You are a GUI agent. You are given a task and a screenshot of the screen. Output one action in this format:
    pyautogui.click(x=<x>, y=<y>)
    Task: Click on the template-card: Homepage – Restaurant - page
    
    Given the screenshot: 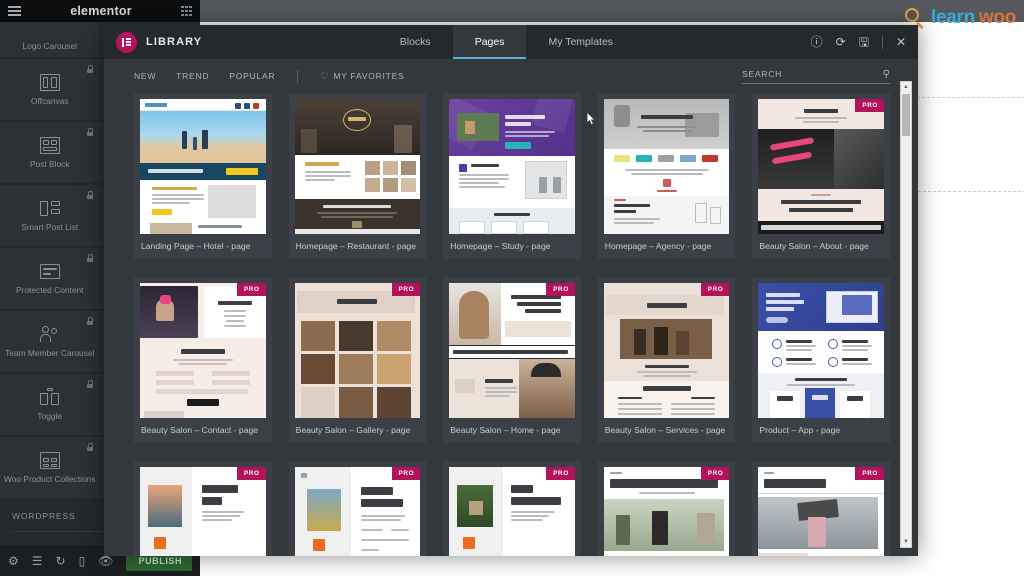 What is the action you would take?
    pyautogui.click(x=357, y=176)
    